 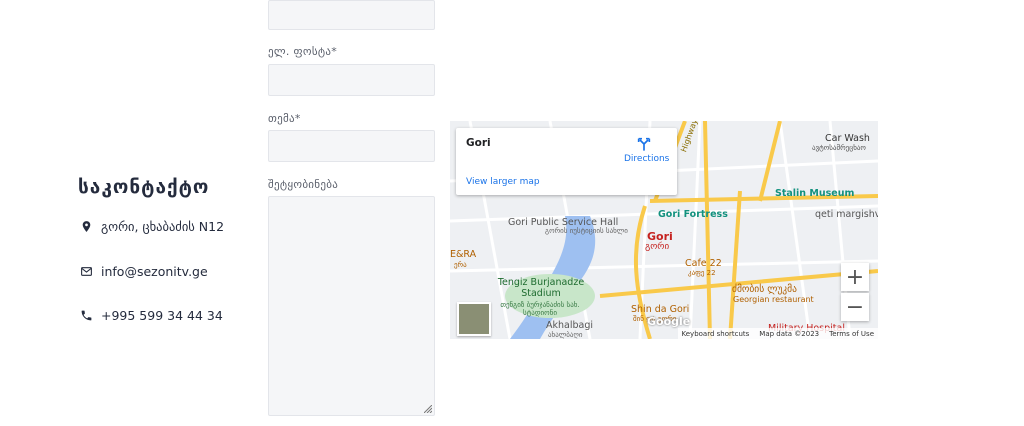 I want to click on map-data-text: Map data ©2023, so click(x=789, y=333).